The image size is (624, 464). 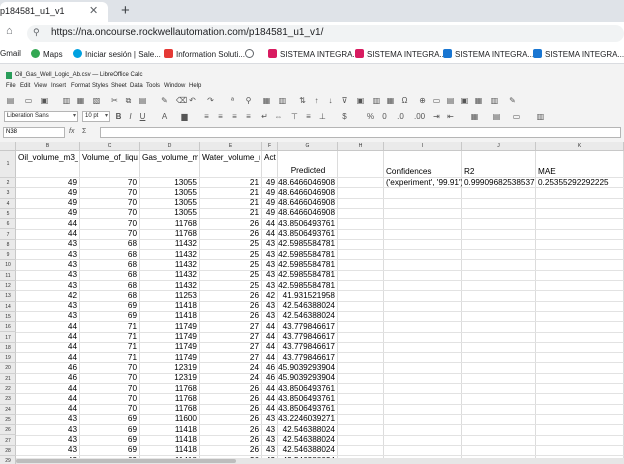 What do you see at coordinates (251, 54) in the screenshot?
I see `bookmark-globe` at bounding box center [251, 54].